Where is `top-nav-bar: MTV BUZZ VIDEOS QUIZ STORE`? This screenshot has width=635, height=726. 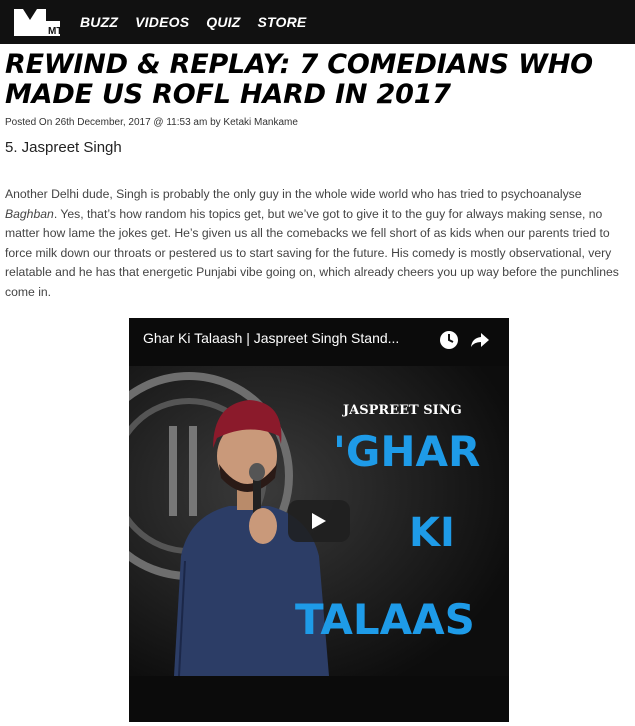
top-nav-bar: MTV BUZZ VIDEOS QUIZ STORE is located at coordinates (317, 22).